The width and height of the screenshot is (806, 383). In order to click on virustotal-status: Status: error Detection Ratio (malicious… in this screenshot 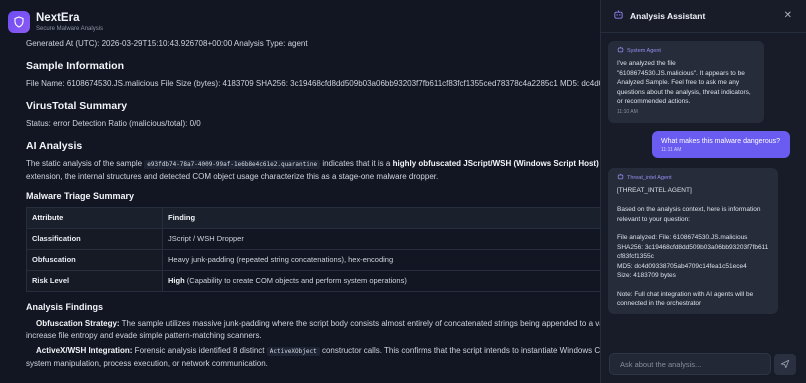, I will do `click(113, 123)`.